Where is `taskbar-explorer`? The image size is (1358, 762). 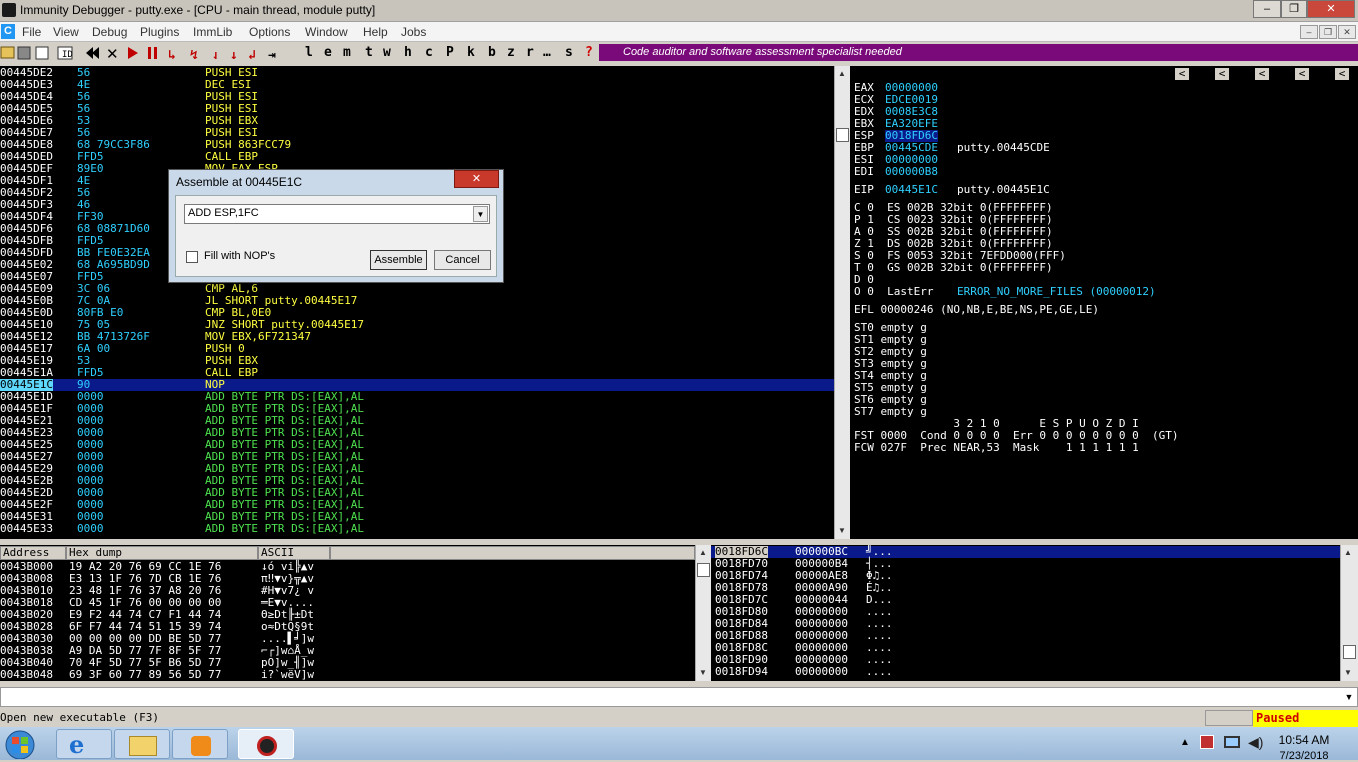
taskbar-explorer is located at coordinates (142, 744).